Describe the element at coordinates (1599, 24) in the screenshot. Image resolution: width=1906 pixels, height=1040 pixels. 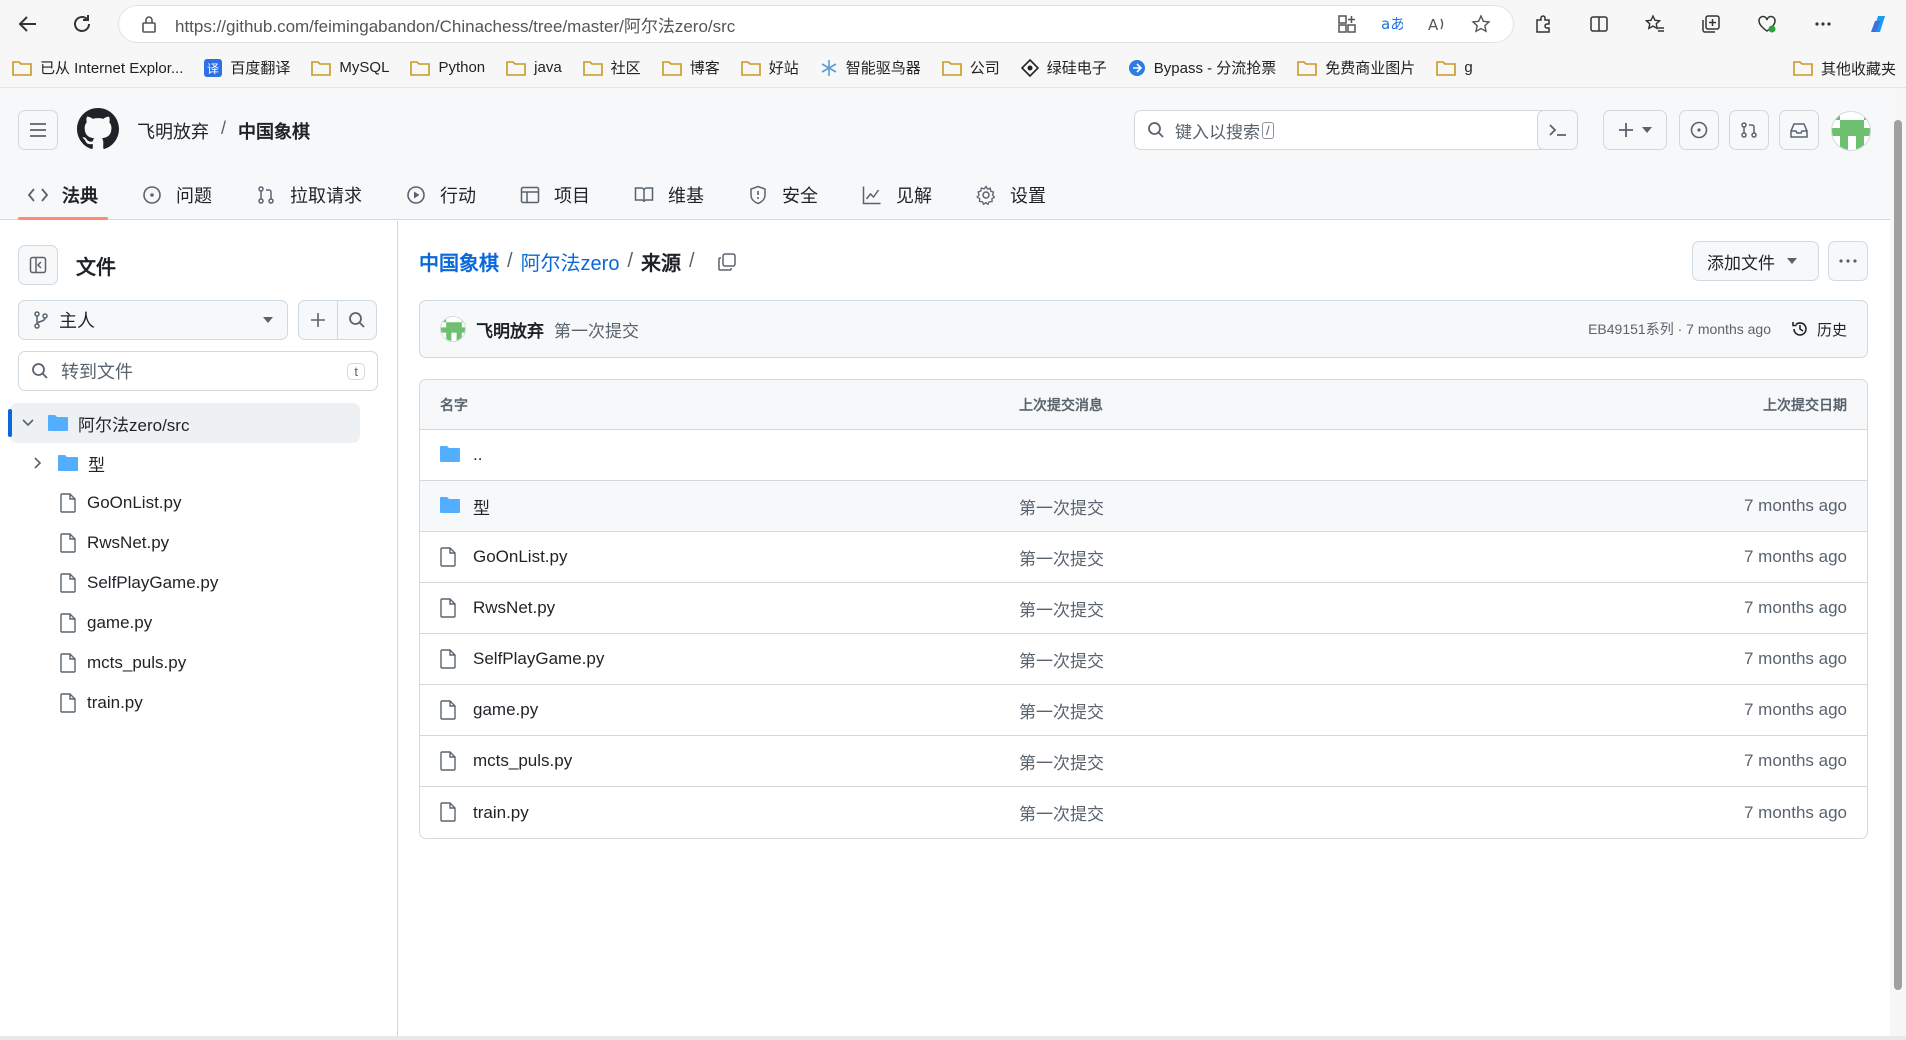
I see `split-screen-button` at that location.